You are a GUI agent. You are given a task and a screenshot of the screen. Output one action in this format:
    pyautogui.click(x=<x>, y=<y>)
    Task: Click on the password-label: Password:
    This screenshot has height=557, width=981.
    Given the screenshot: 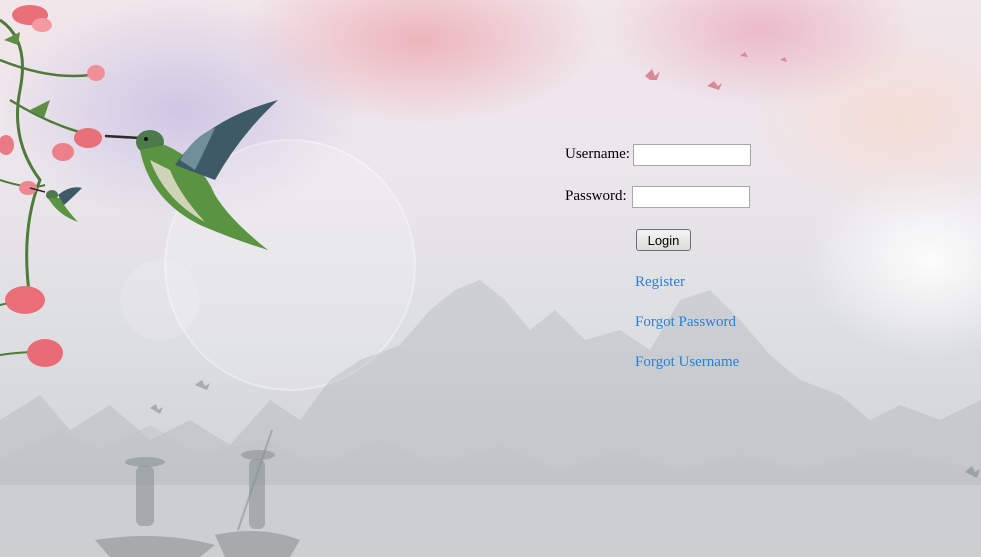 What is the action you would take?
    pyautogui.click(x=596, y=196)
    